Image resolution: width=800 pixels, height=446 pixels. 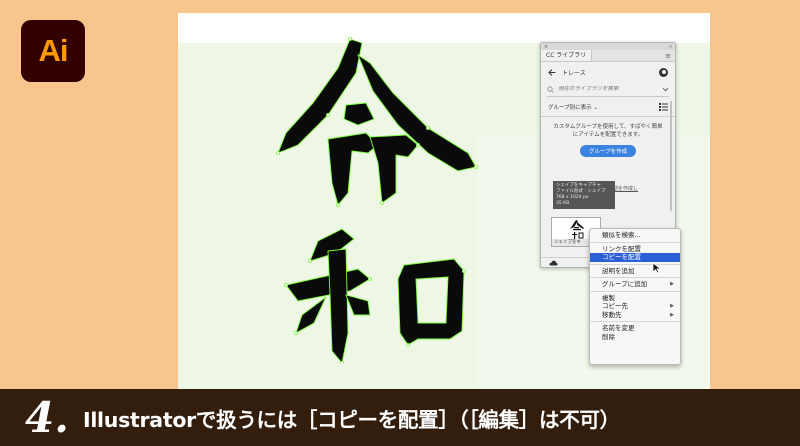 I want to click on menu-item-label: リンクを配置, so click(x=621, y=248).